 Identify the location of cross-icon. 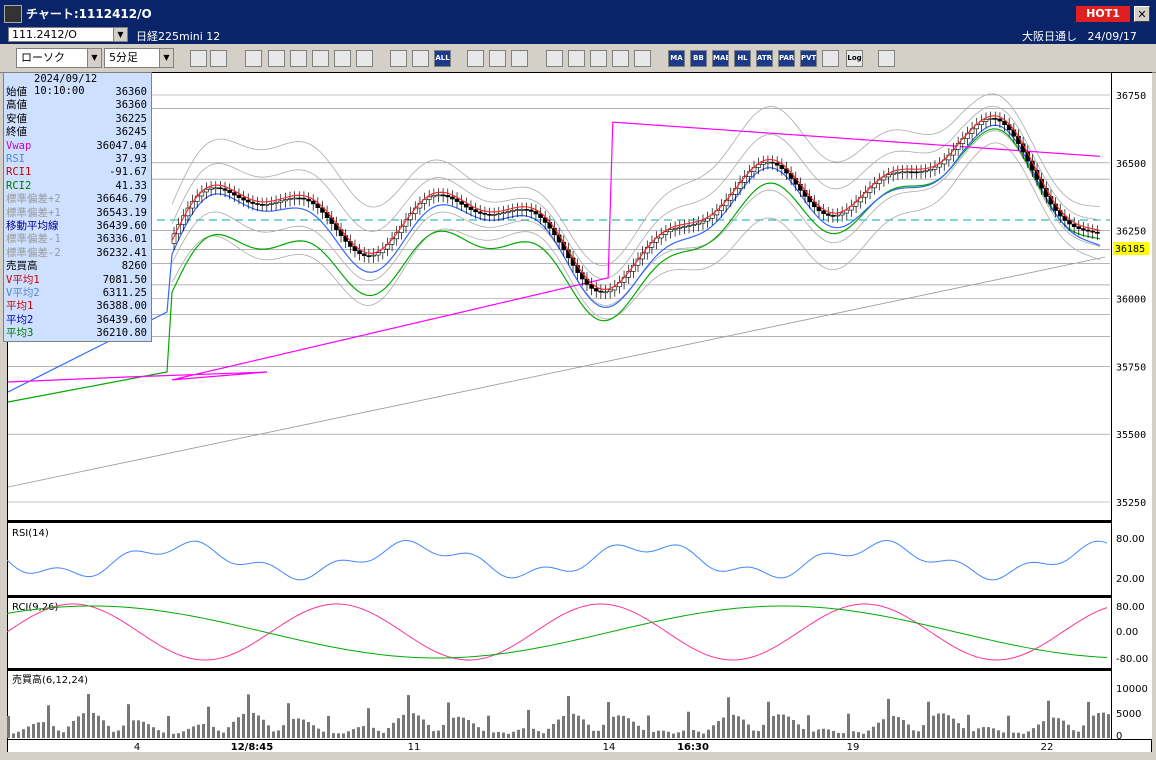
(620, 58).